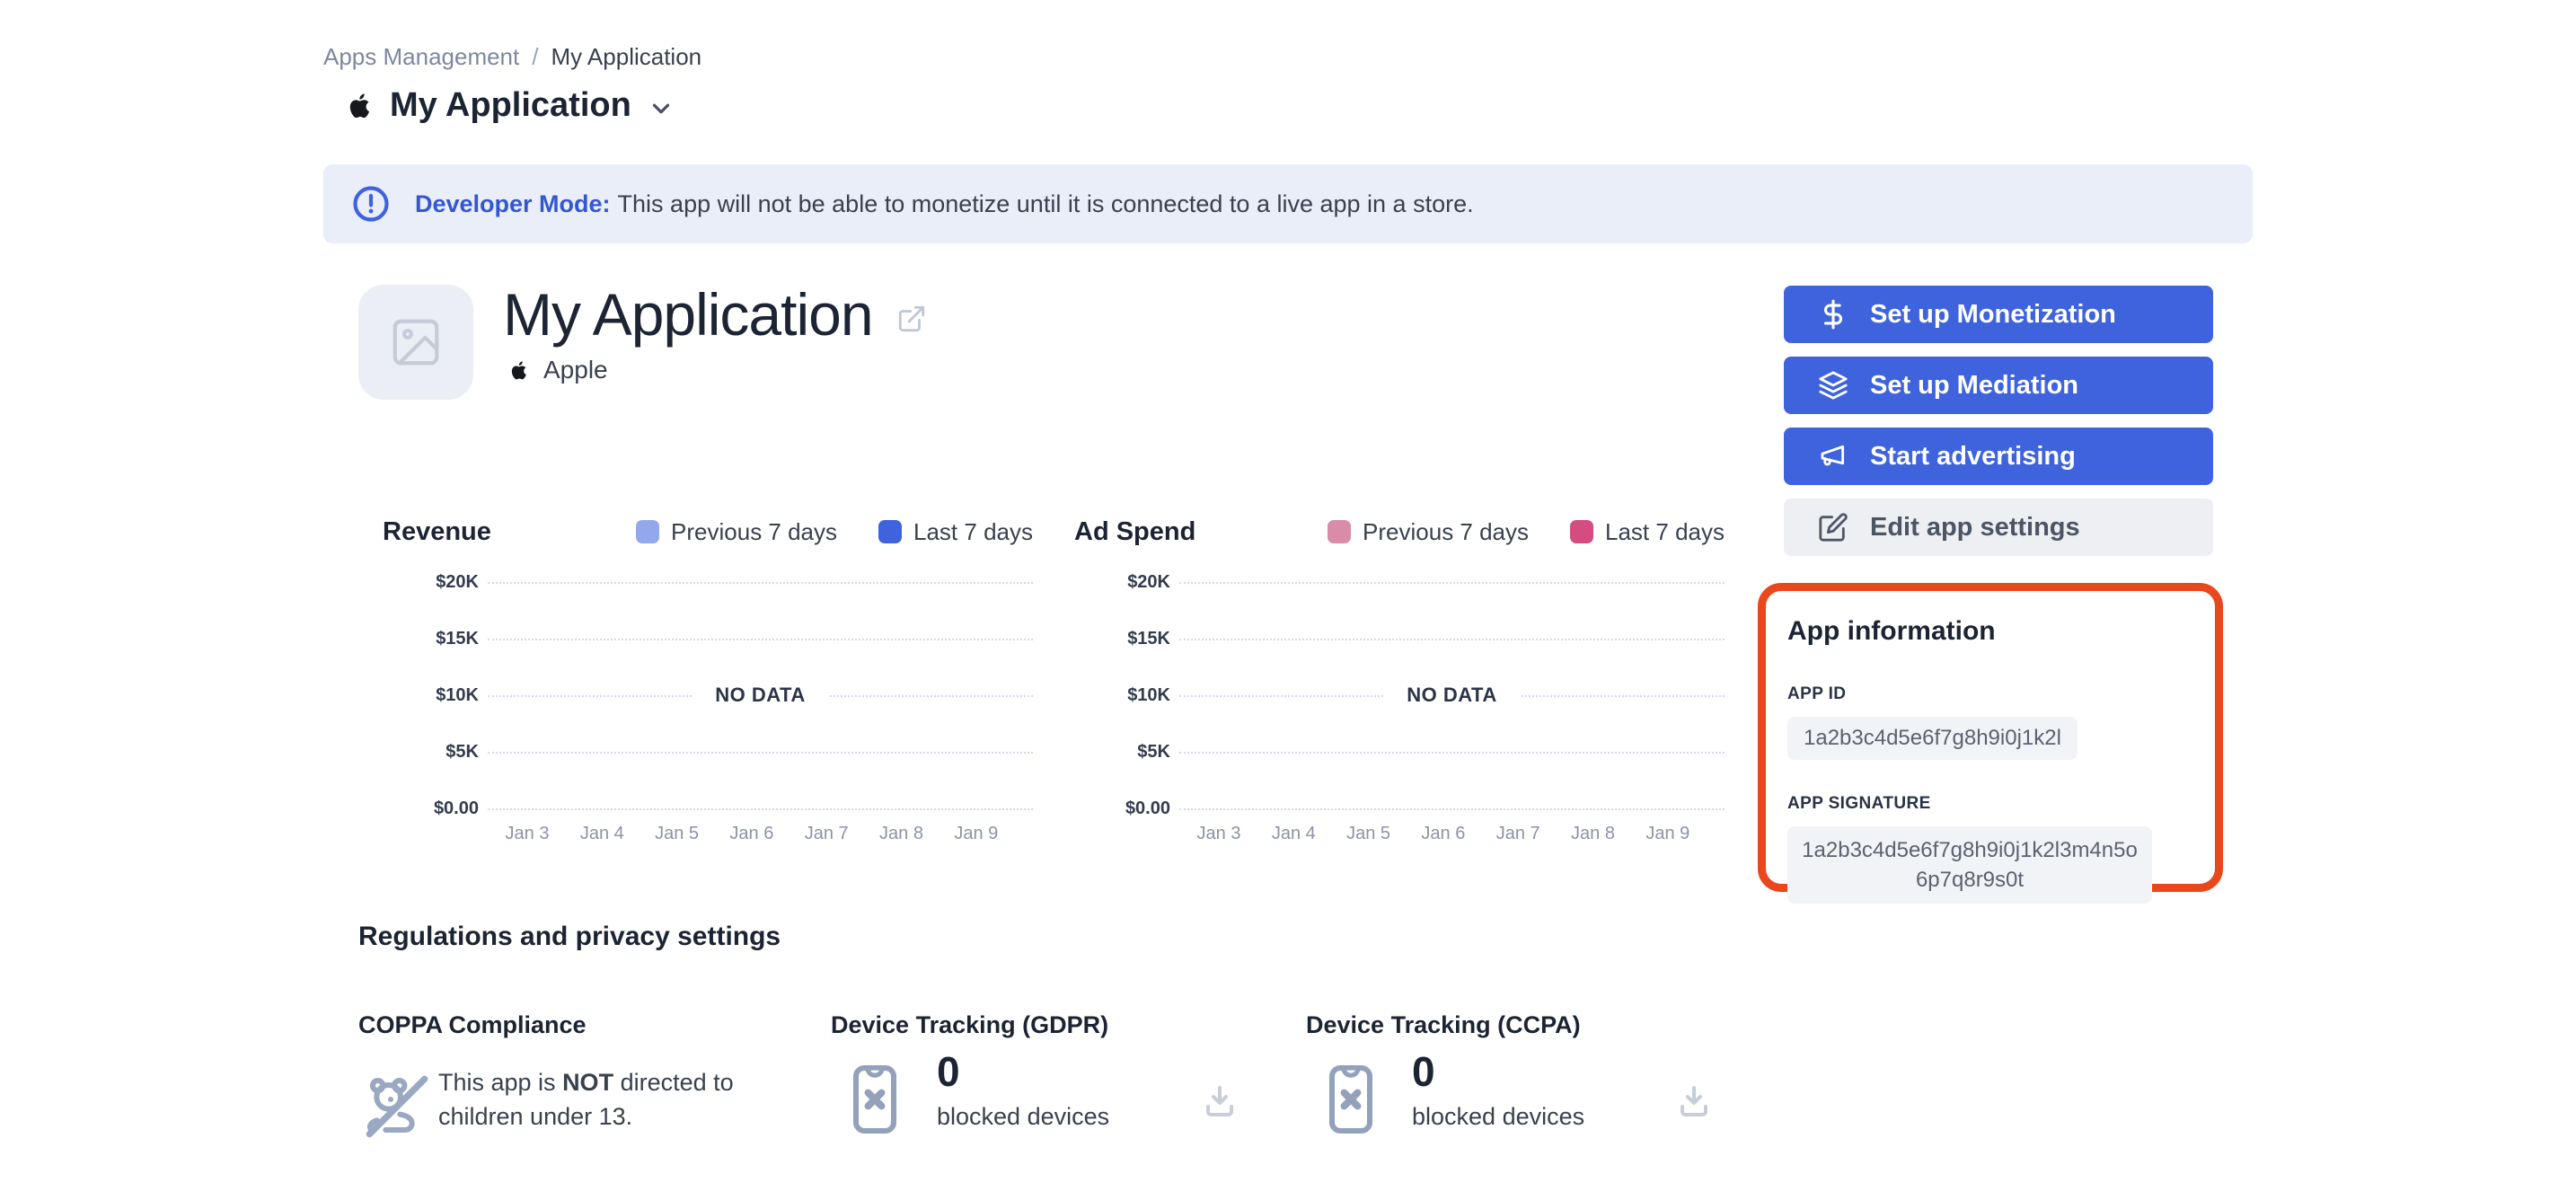 Image resolution: width=2576 pixels, height=1200 pixels. What do you see at coordinates (1973, 456) in the screenshot?
I see `button-label: Start advertising` at bounding box center [1973, 456].